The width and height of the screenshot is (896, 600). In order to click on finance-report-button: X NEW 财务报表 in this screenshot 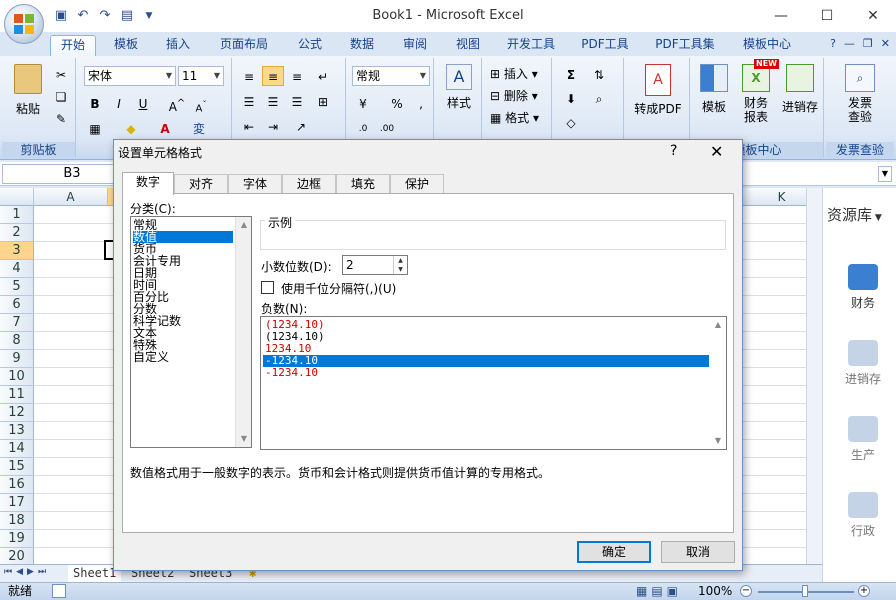, I will do `click(757, 91)`.